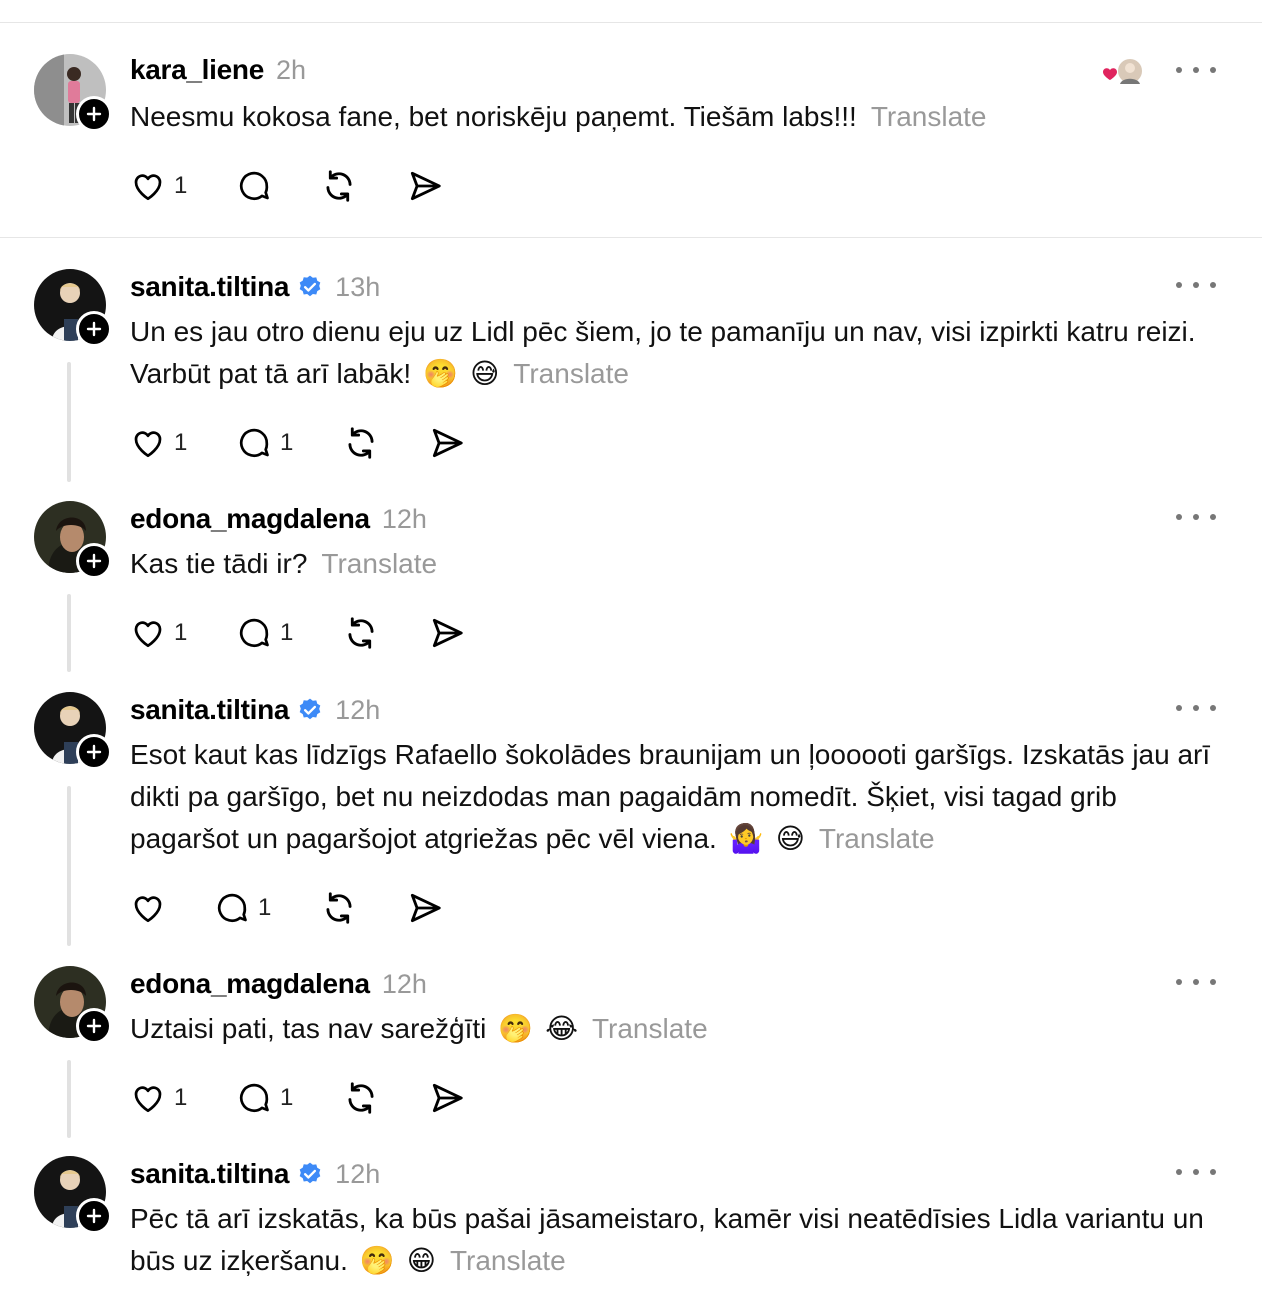 This screenshot has width=1262, height=1298. I want to click on reply-button, so click(254, 186).